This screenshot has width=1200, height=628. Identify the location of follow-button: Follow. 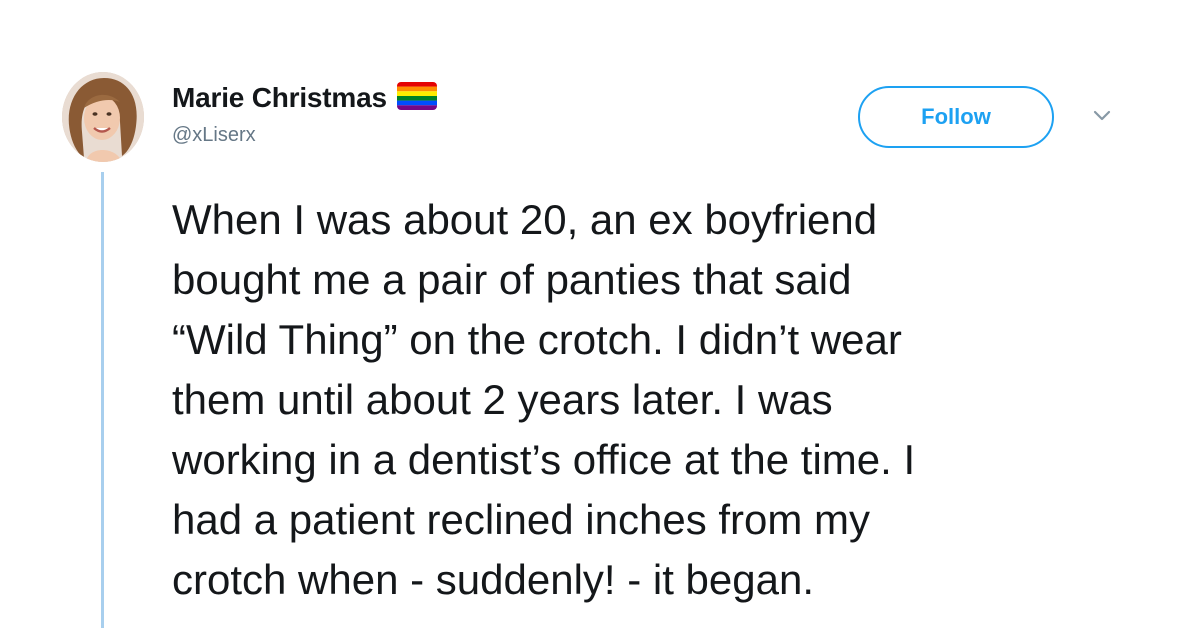
(956, 117).